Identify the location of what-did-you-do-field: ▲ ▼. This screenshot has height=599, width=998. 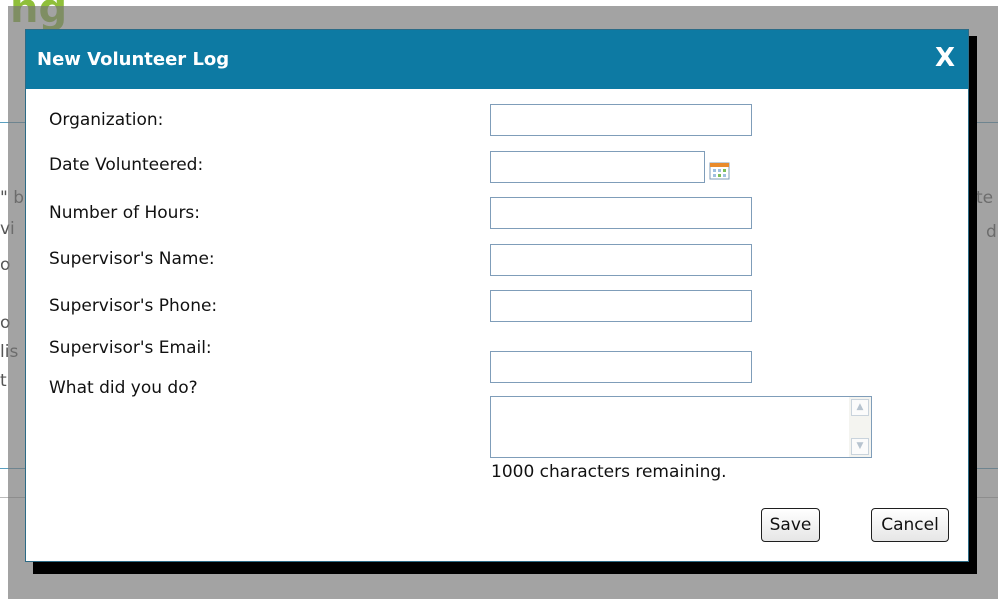
(681, 427).